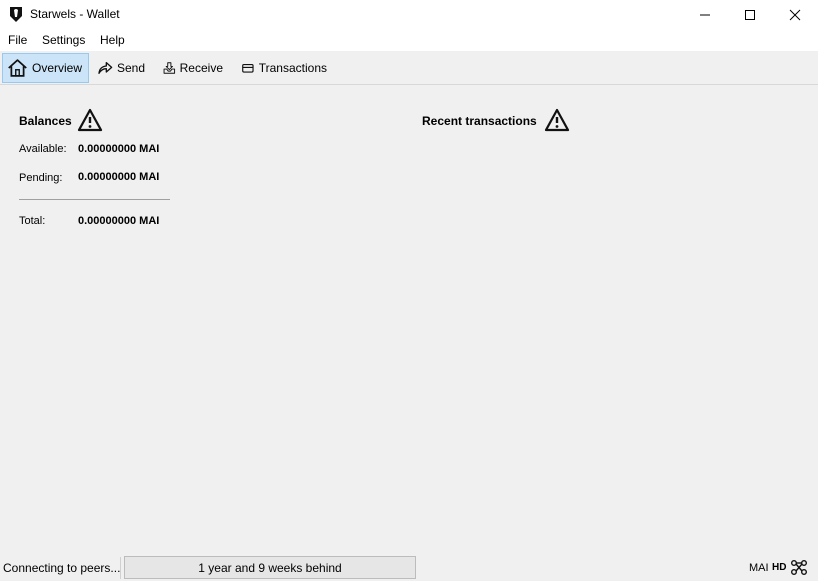 Image resolution: width=818 pixels, height=581 pixels. I want to click on balances-divider, so click(94, 199).